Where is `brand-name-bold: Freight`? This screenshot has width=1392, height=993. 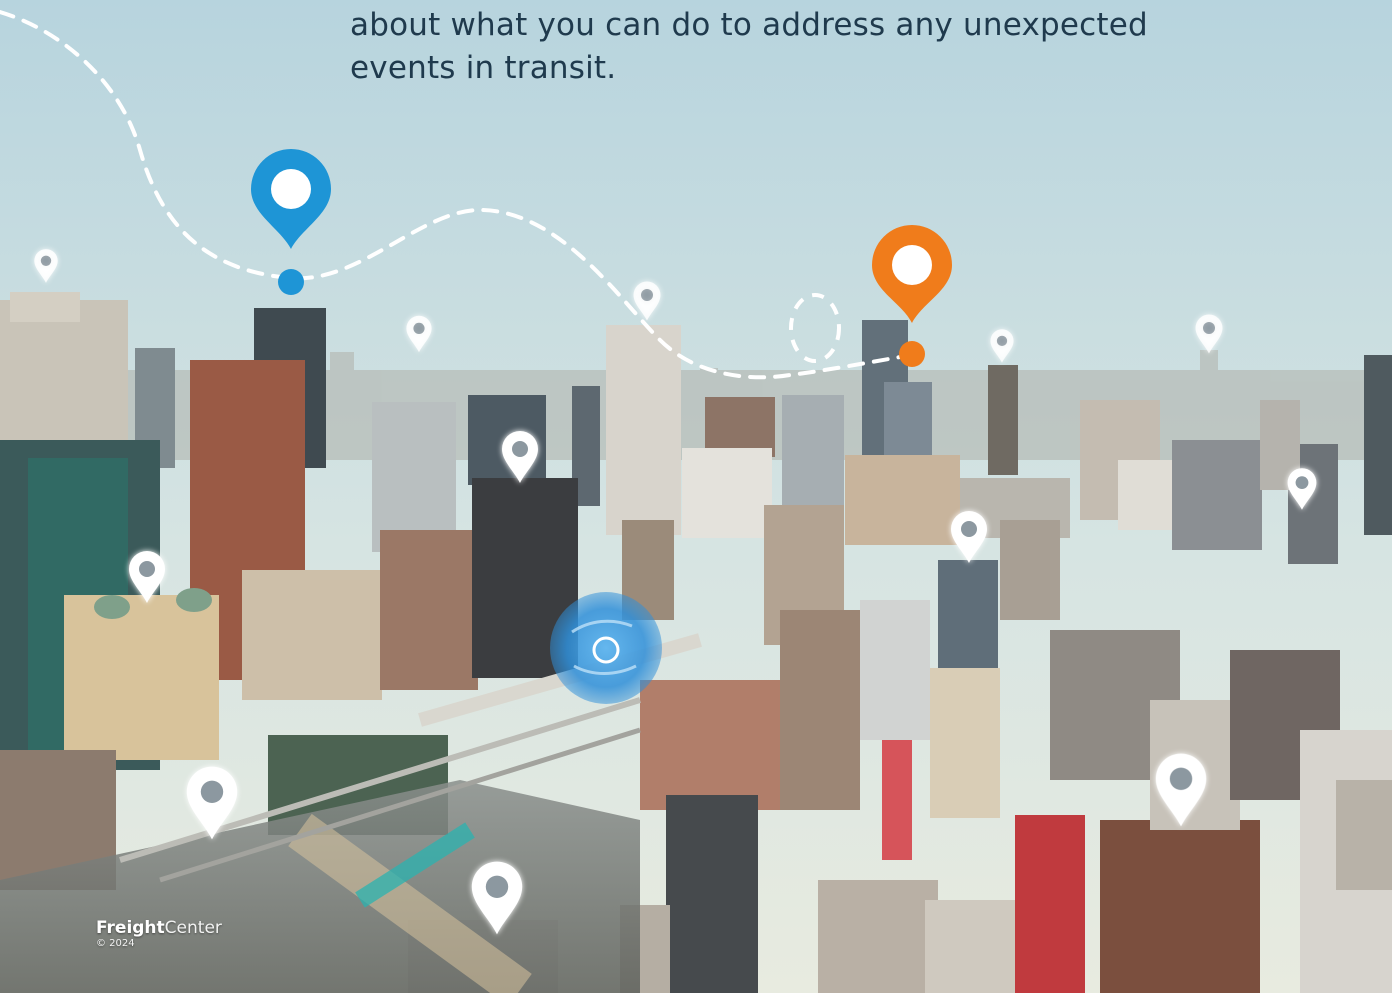
brand-name-bold: Freight is located at coordinates (130, 928).